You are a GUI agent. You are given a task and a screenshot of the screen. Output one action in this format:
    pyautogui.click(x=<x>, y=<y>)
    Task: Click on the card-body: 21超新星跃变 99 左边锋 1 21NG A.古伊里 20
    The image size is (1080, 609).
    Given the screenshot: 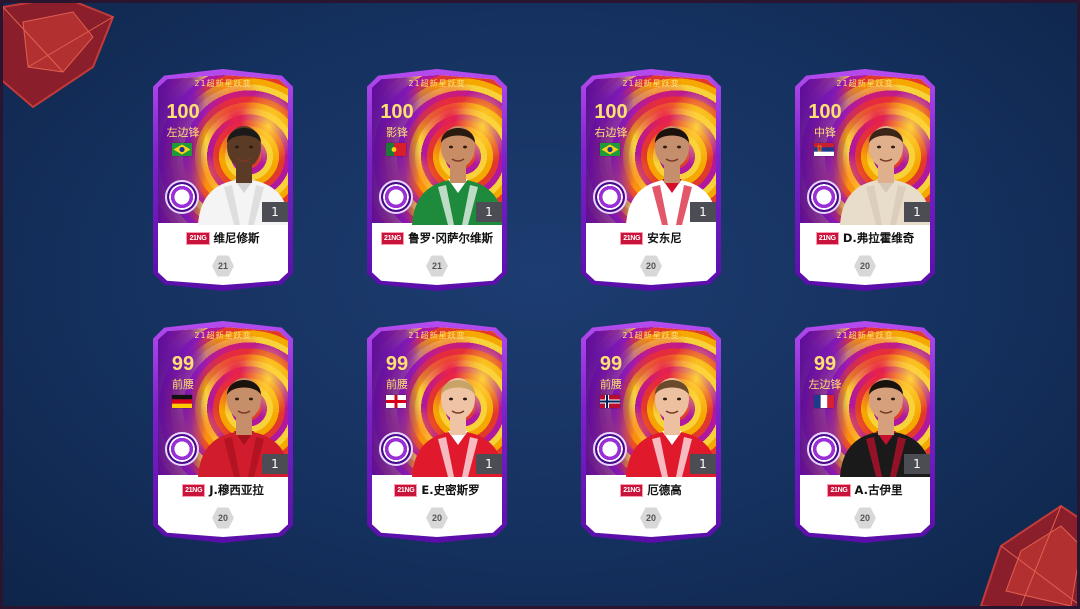 What is the action you would take?
    pyautogui.click(x=865, y=432)
    